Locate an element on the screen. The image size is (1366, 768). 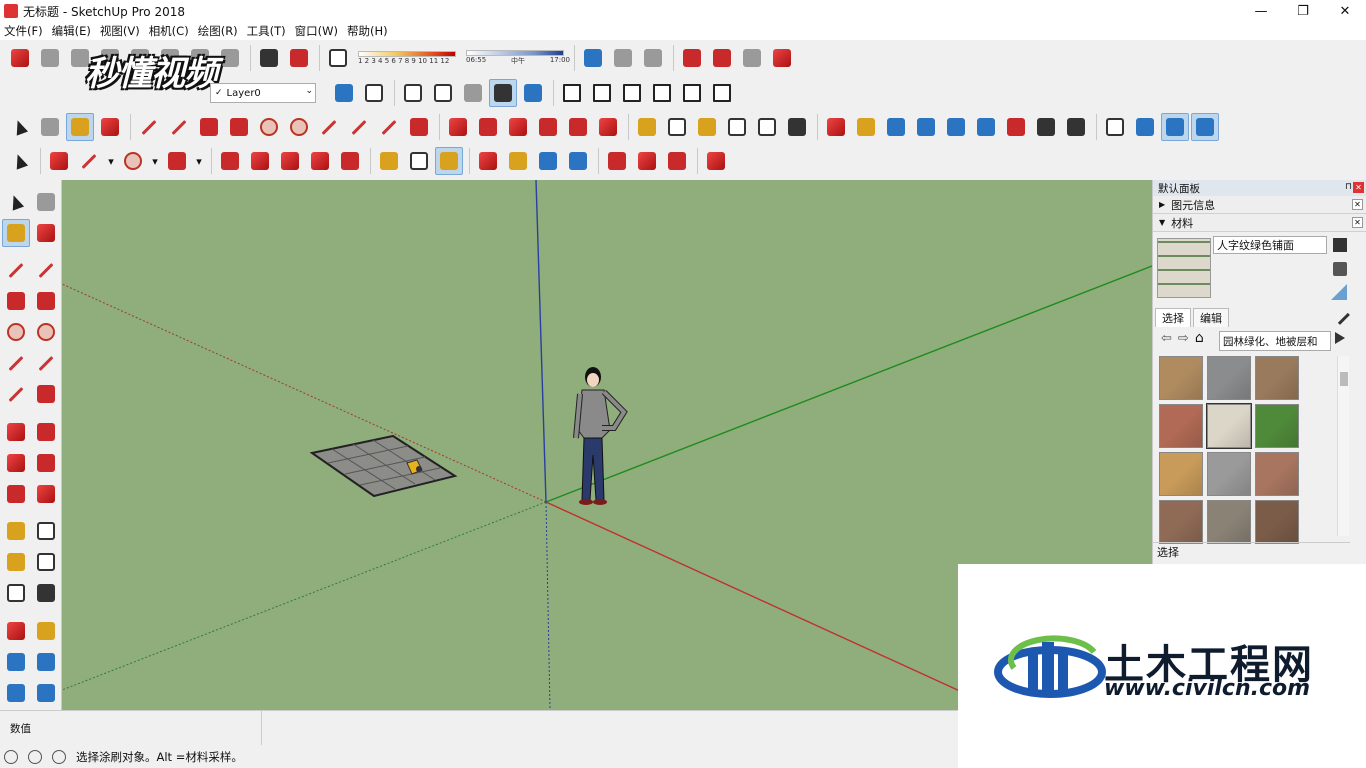
section-plane-tool is located at coordinates (1115, 127).